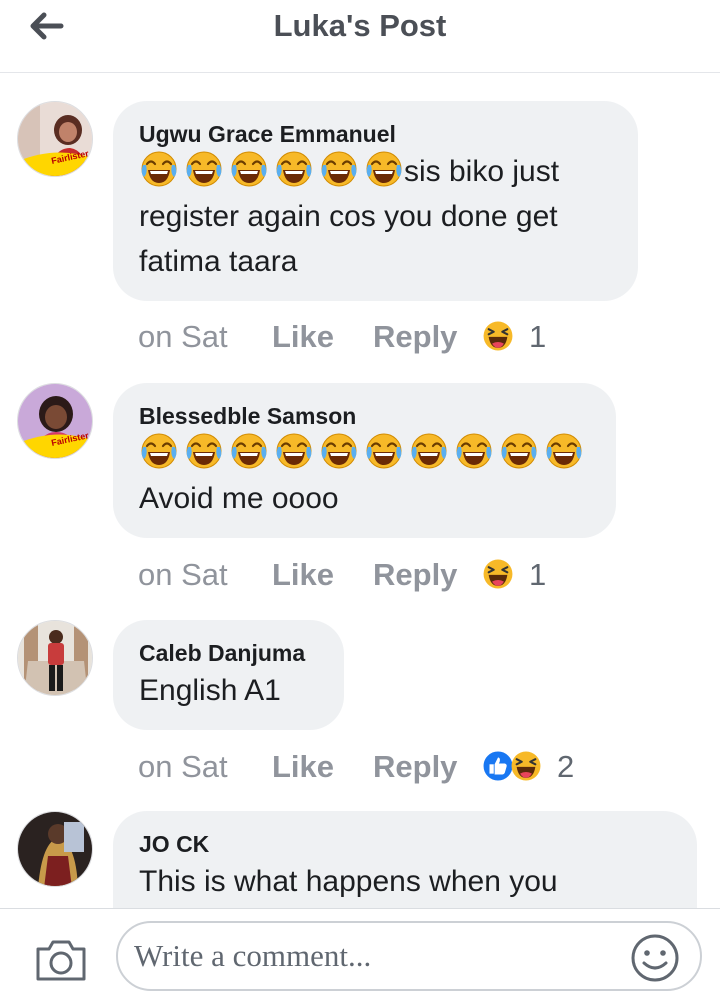 This screenshot has height=999, width=720. I want to click on comment-bubble: Blessedble Samson Avoid me oooo, so click(364, 460).